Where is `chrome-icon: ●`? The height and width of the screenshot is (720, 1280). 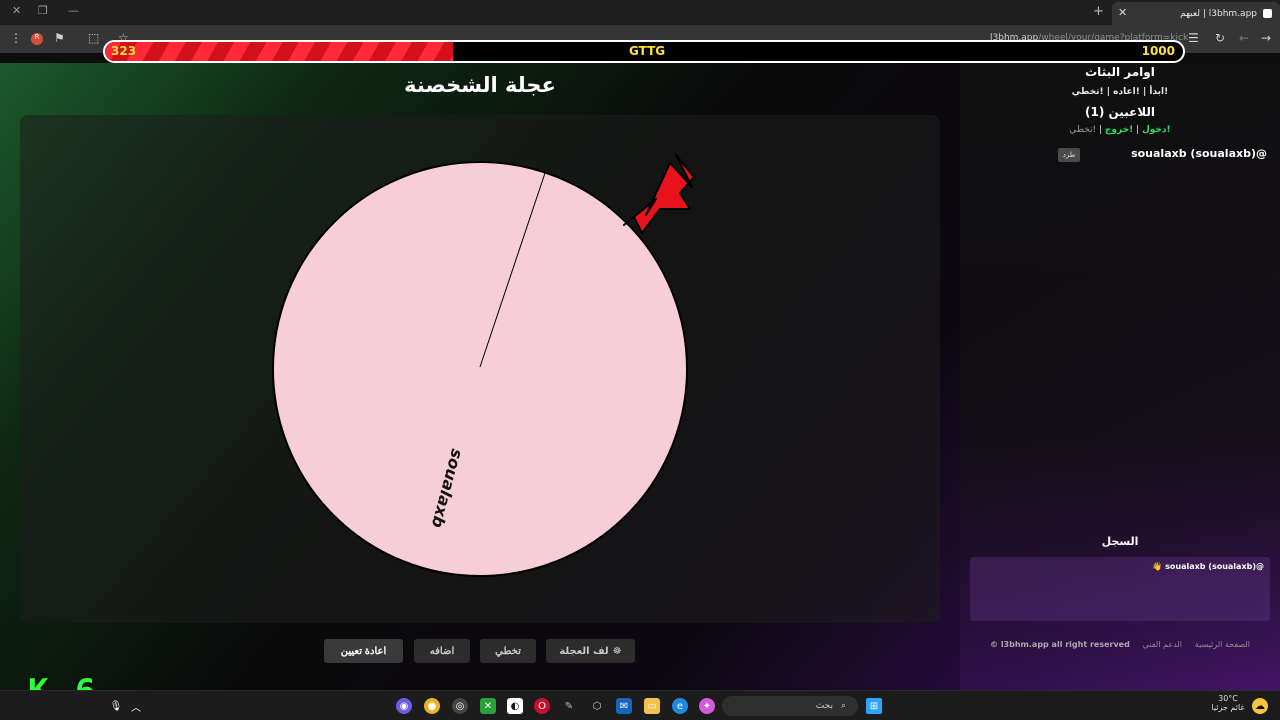 chrome-icon: ● is located at coordinates (432, 706).